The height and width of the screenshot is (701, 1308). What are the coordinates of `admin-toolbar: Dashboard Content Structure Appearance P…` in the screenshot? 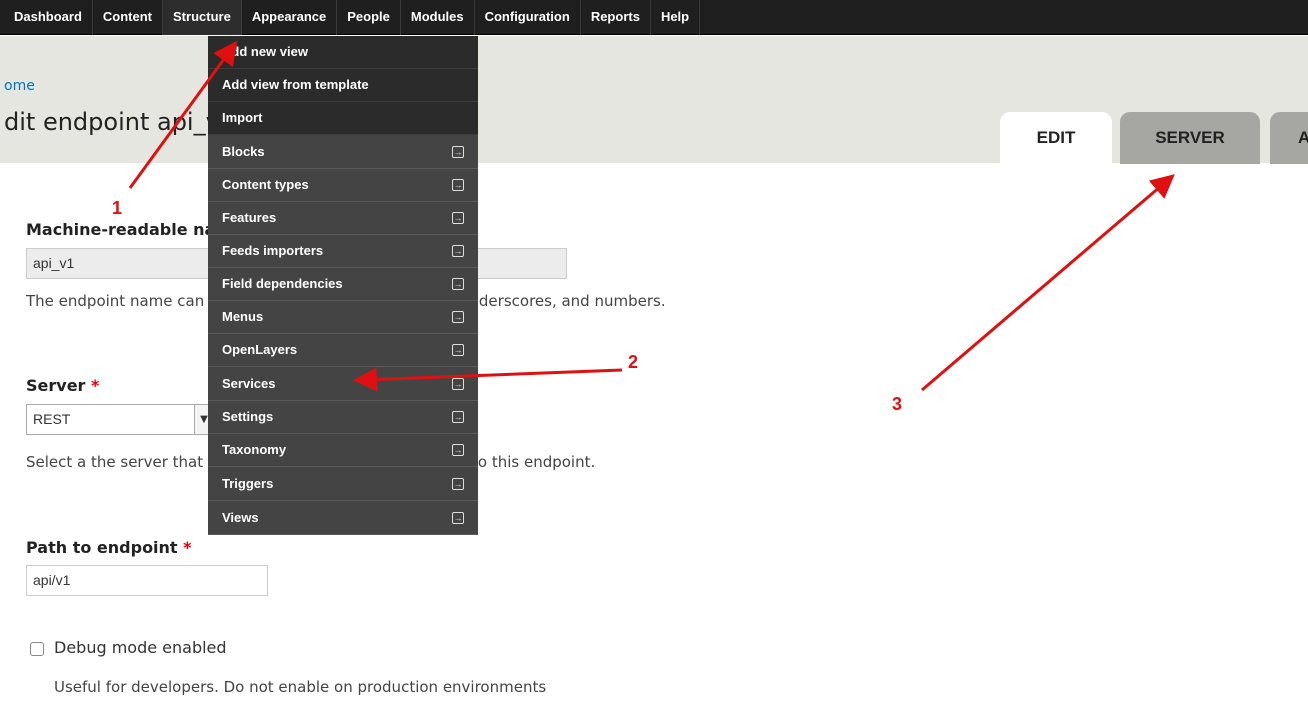 It's located at (654, 17).